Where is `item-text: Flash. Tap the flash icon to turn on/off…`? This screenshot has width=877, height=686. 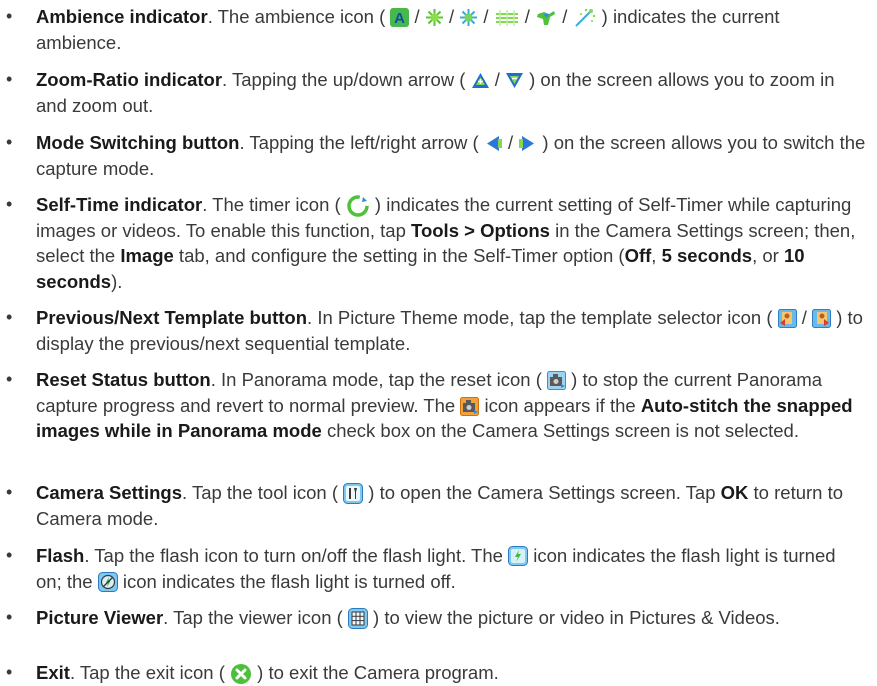
item-text: Flash. Tap the flash icon to turn on/off… is located at coordinates (436, 568).